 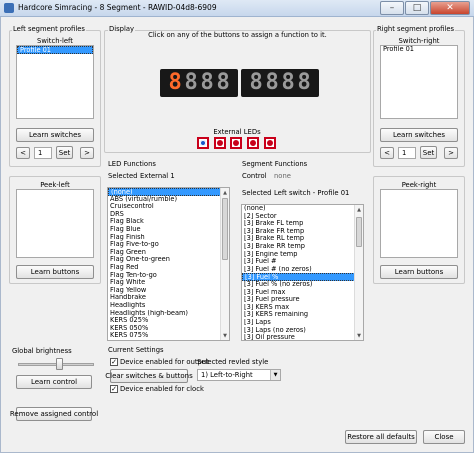 What do you see at coordinates (302, 217) in the screenshot?
I see `segment-function-item: [2] Sector` at bounding box center [302, 217].